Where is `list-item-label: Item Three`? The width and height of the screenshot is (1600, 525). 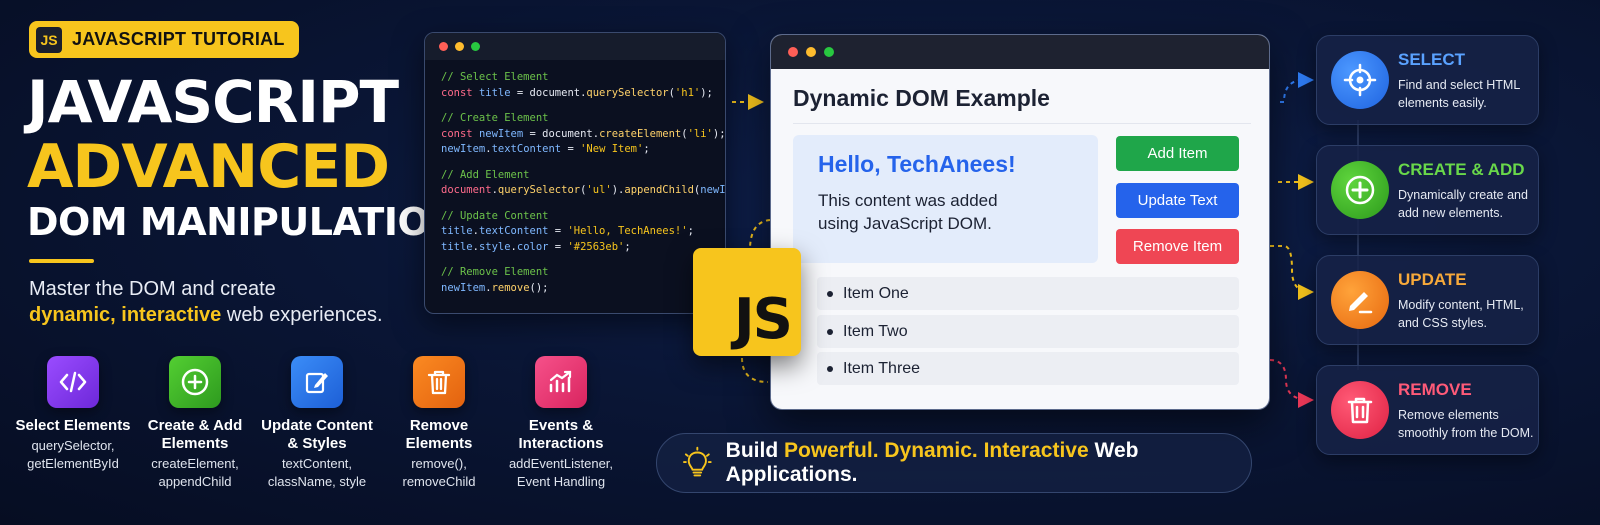 list-item-label: Item Three is located at coordinates (882, 368).